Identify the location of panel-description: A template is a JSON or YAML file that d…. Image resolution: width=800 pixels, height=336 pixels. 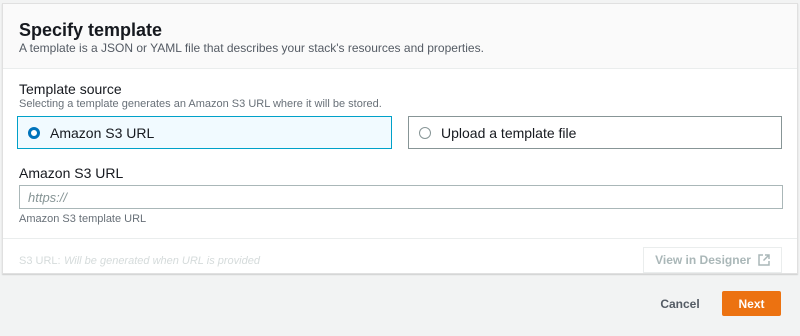
(251, 48).